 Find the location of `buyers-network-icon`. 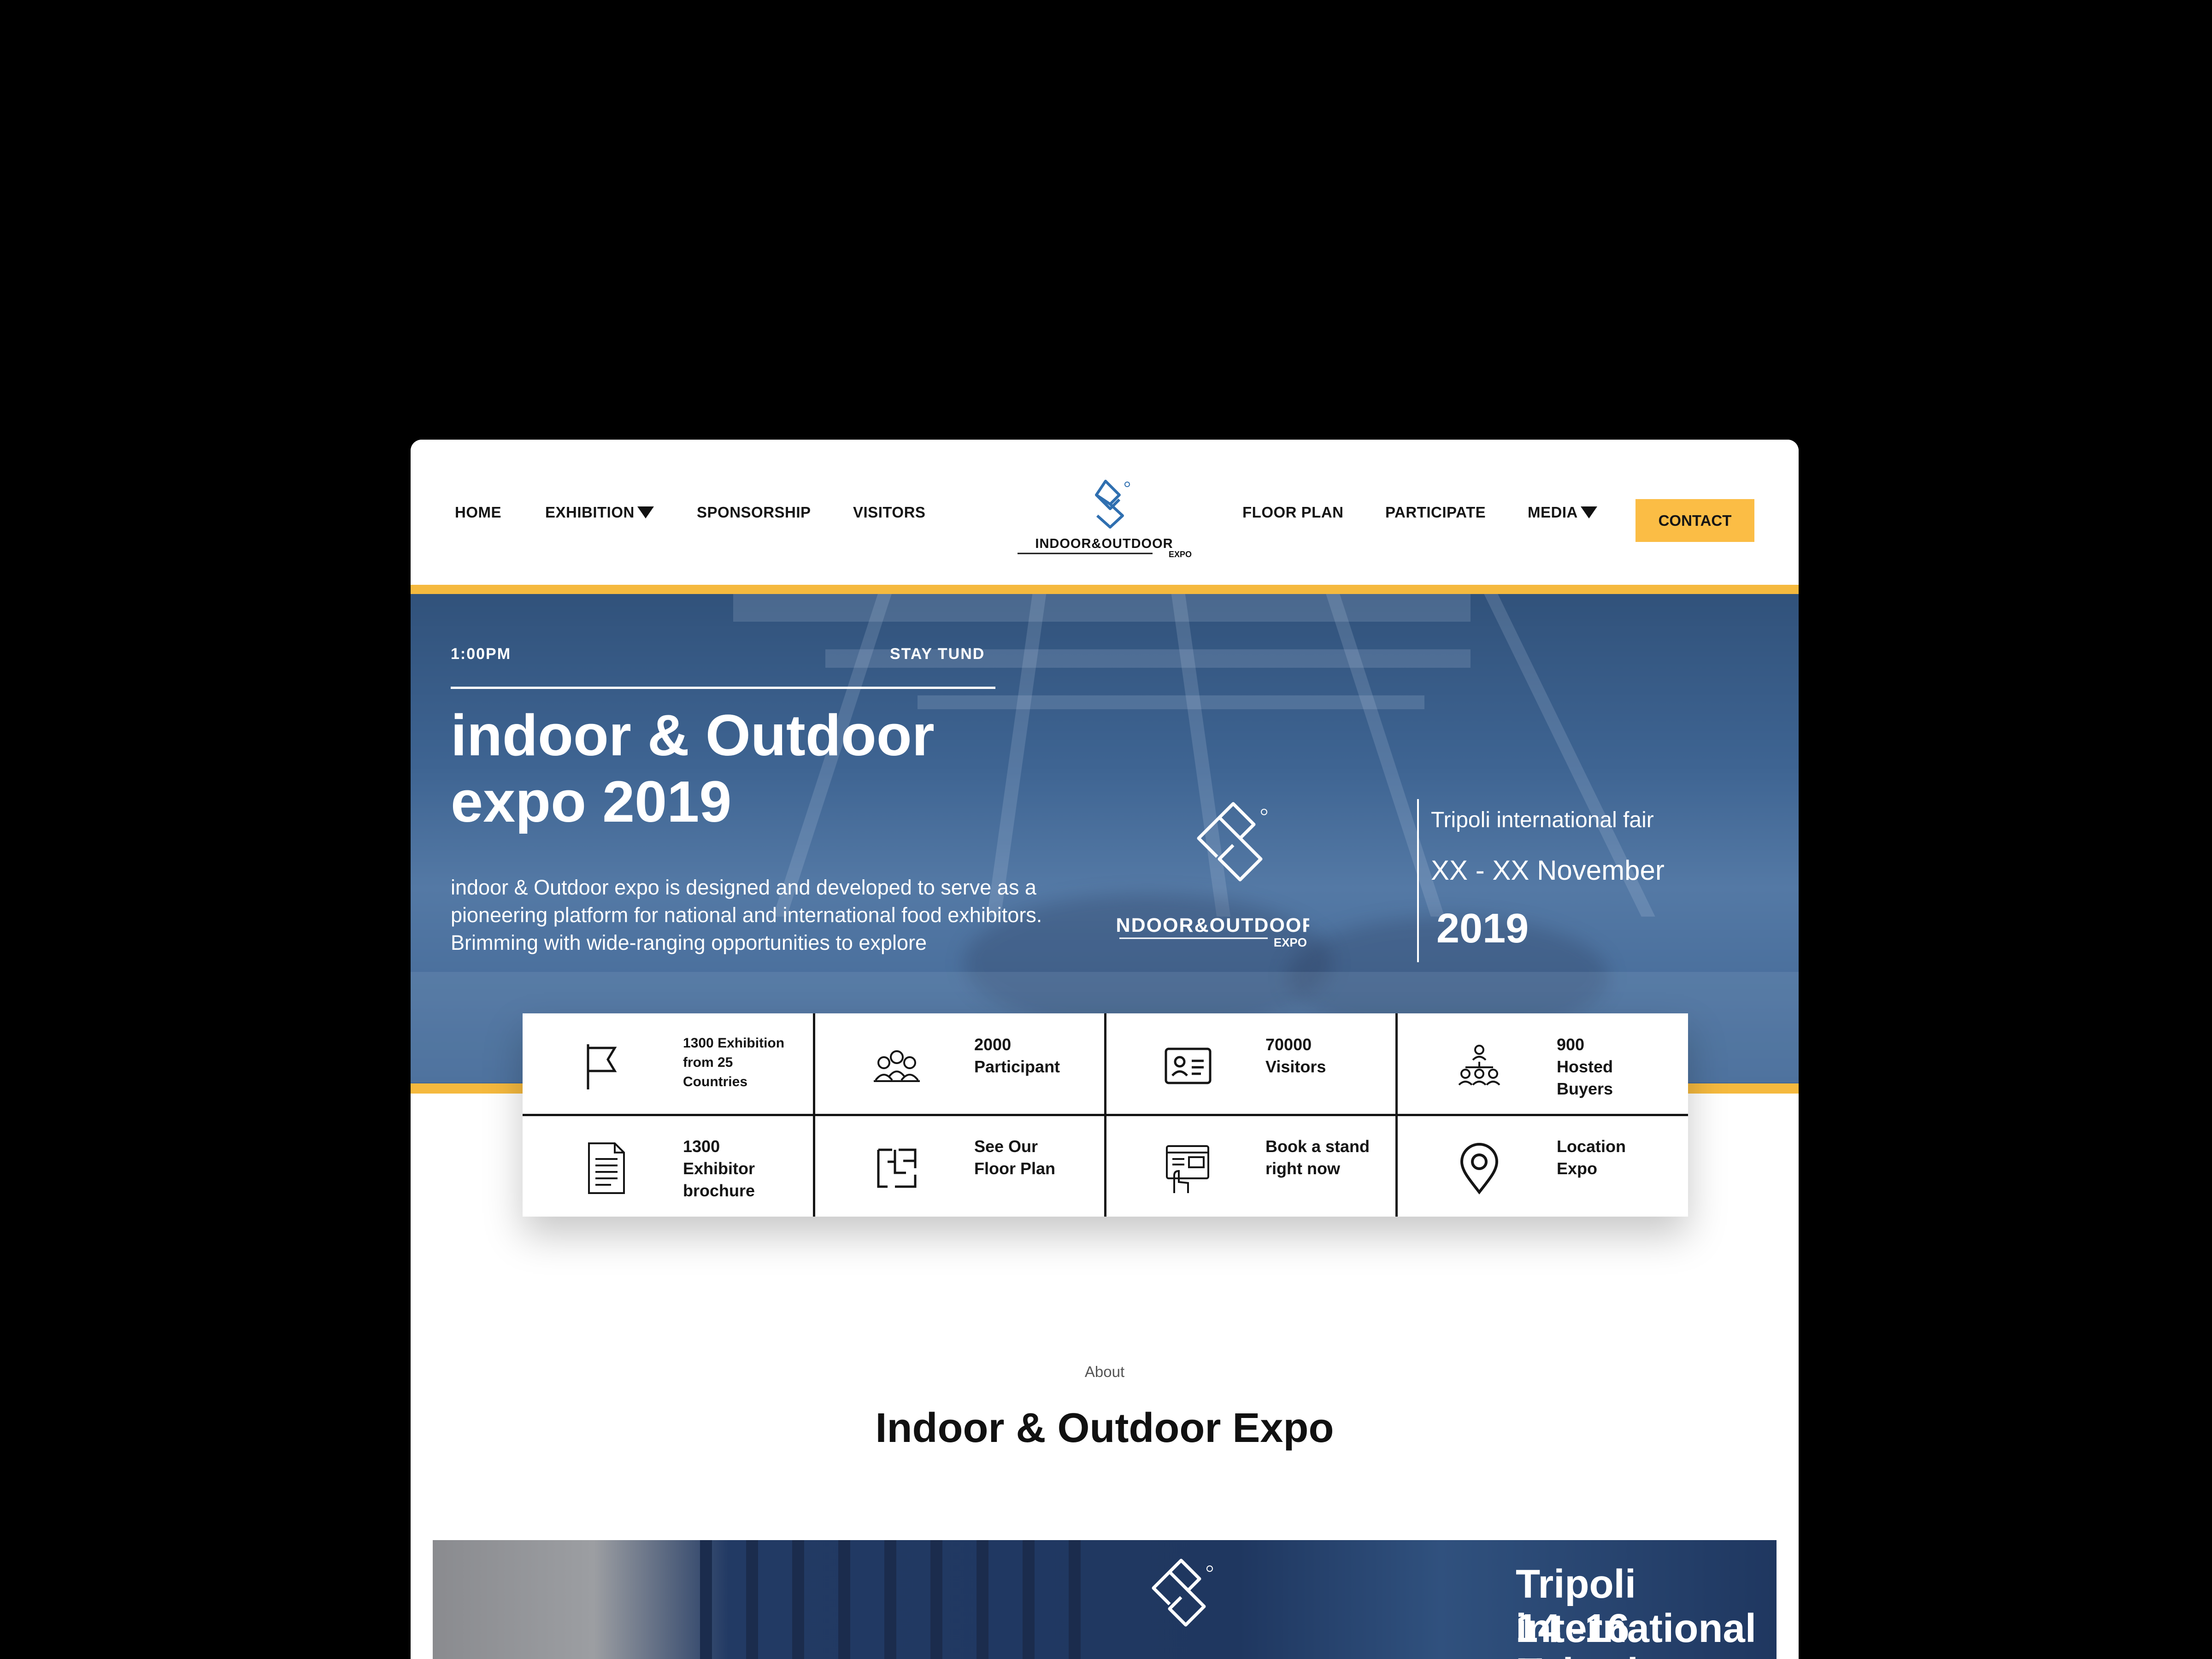

buyers-network-icon is located at coordinates (1479, 1065).